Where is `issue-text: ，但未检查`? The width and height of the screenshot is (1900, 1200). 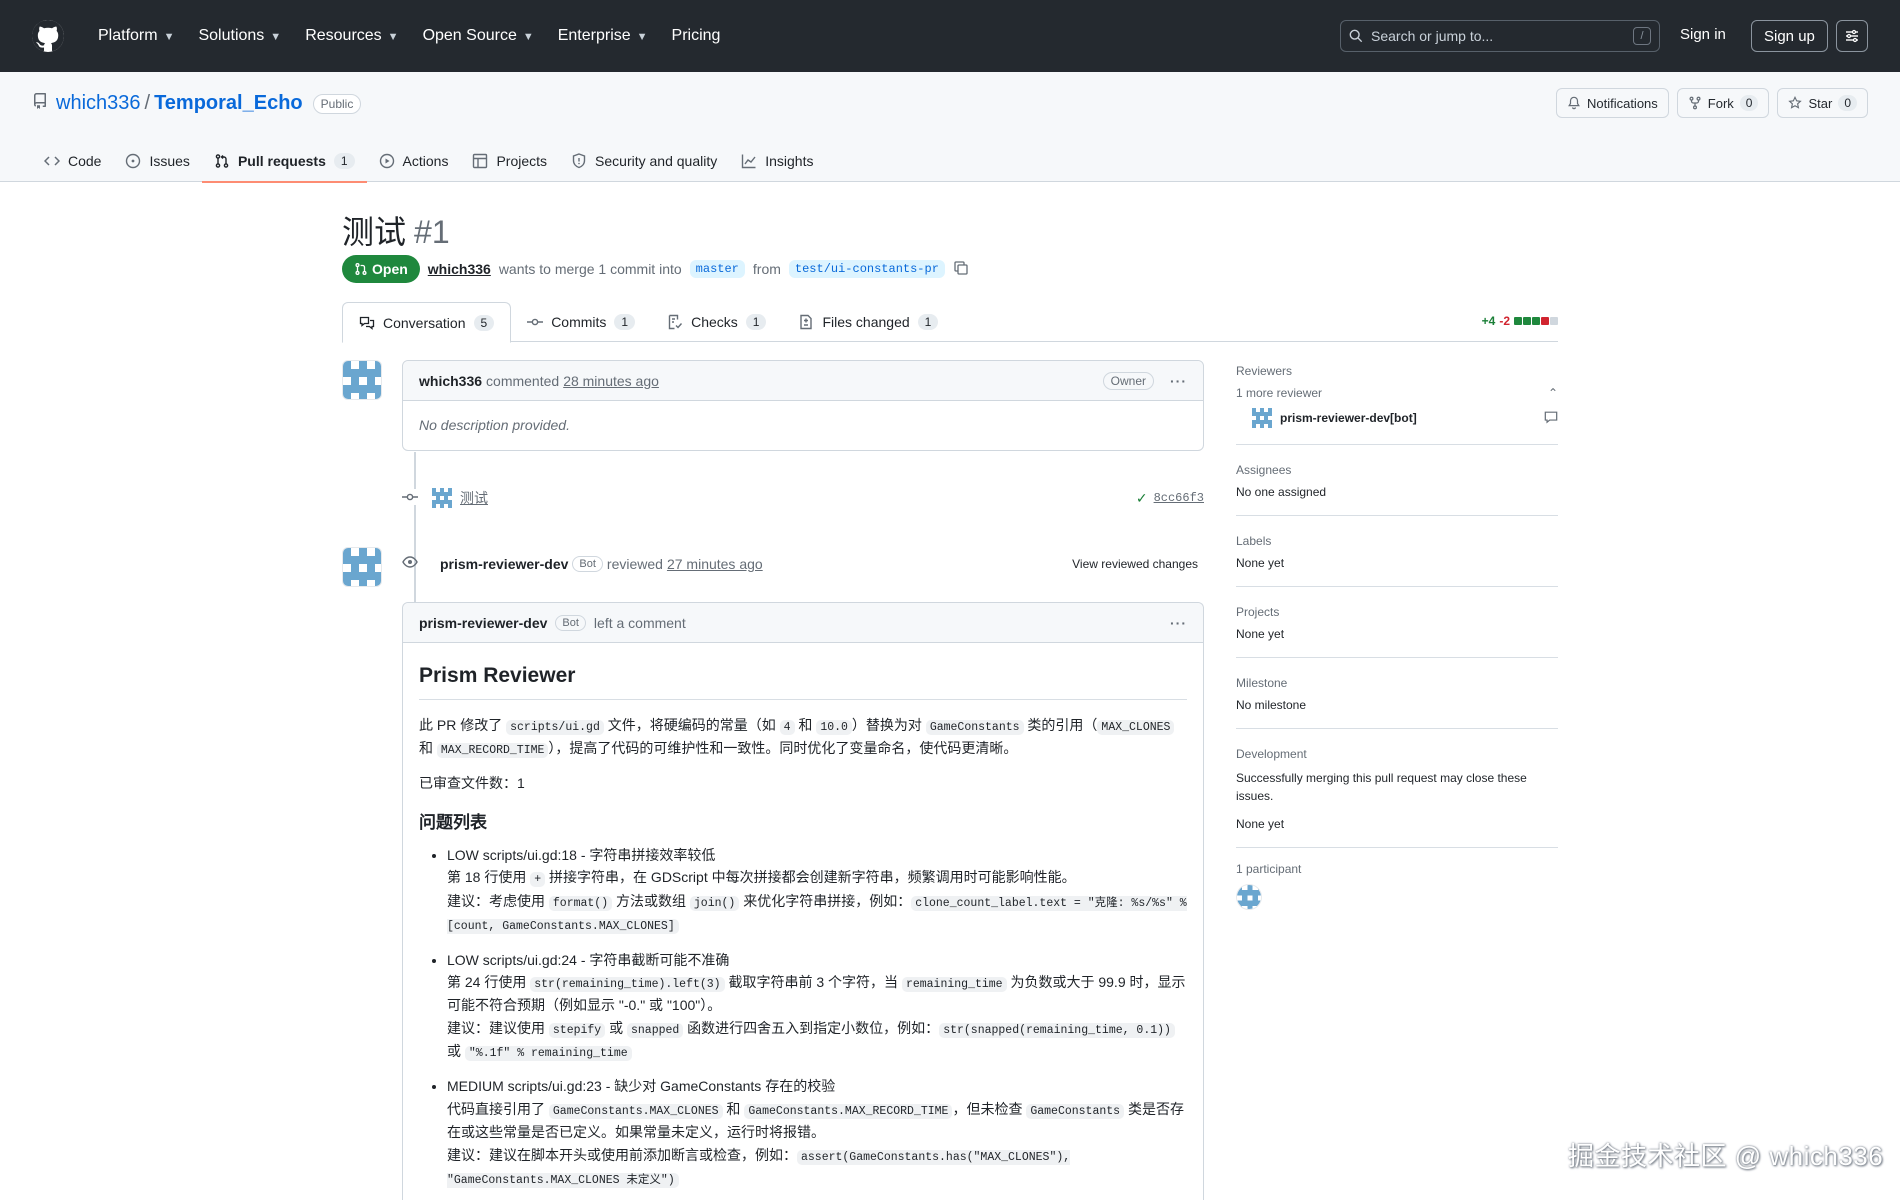 issue-text: ，但未检查 is located at coordinates (989, 1108).